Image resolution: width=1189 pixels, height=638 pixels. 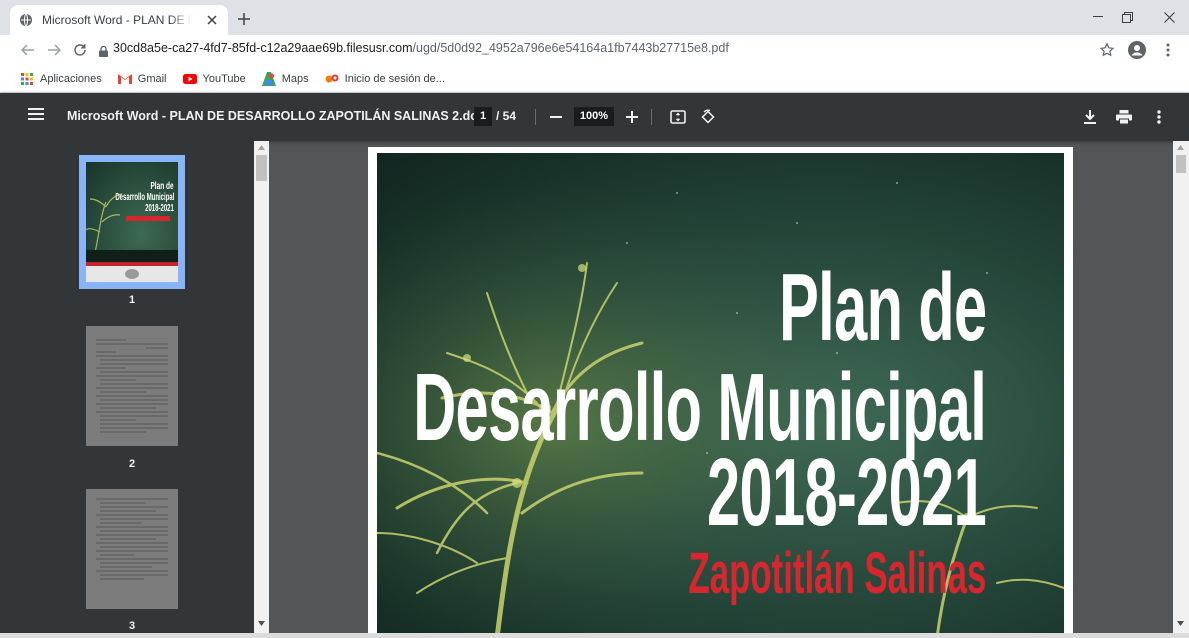 I want to click on thumb-cover-line1: Plan de, so click(x=162, y=186).